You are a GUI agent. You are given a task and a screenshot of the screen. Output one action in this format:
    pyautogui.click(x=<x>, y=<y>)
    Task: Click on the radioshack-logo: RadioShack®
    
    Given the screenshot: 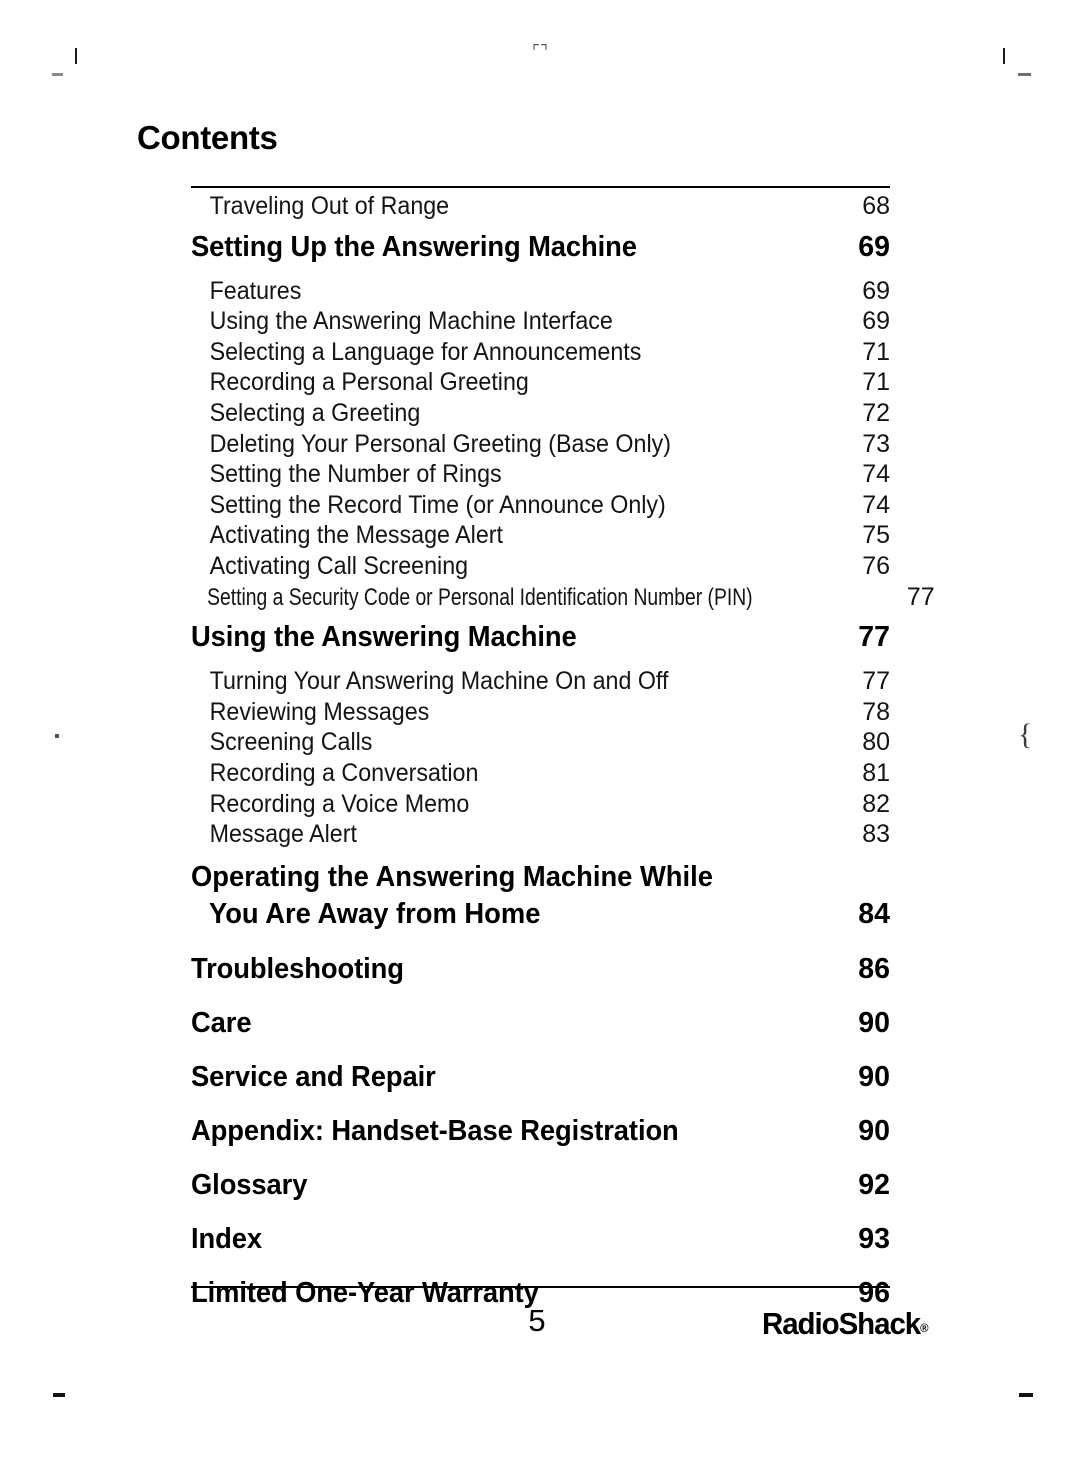 What is the action you would take?
    pyautogui.click(x=845, y=1324)
    